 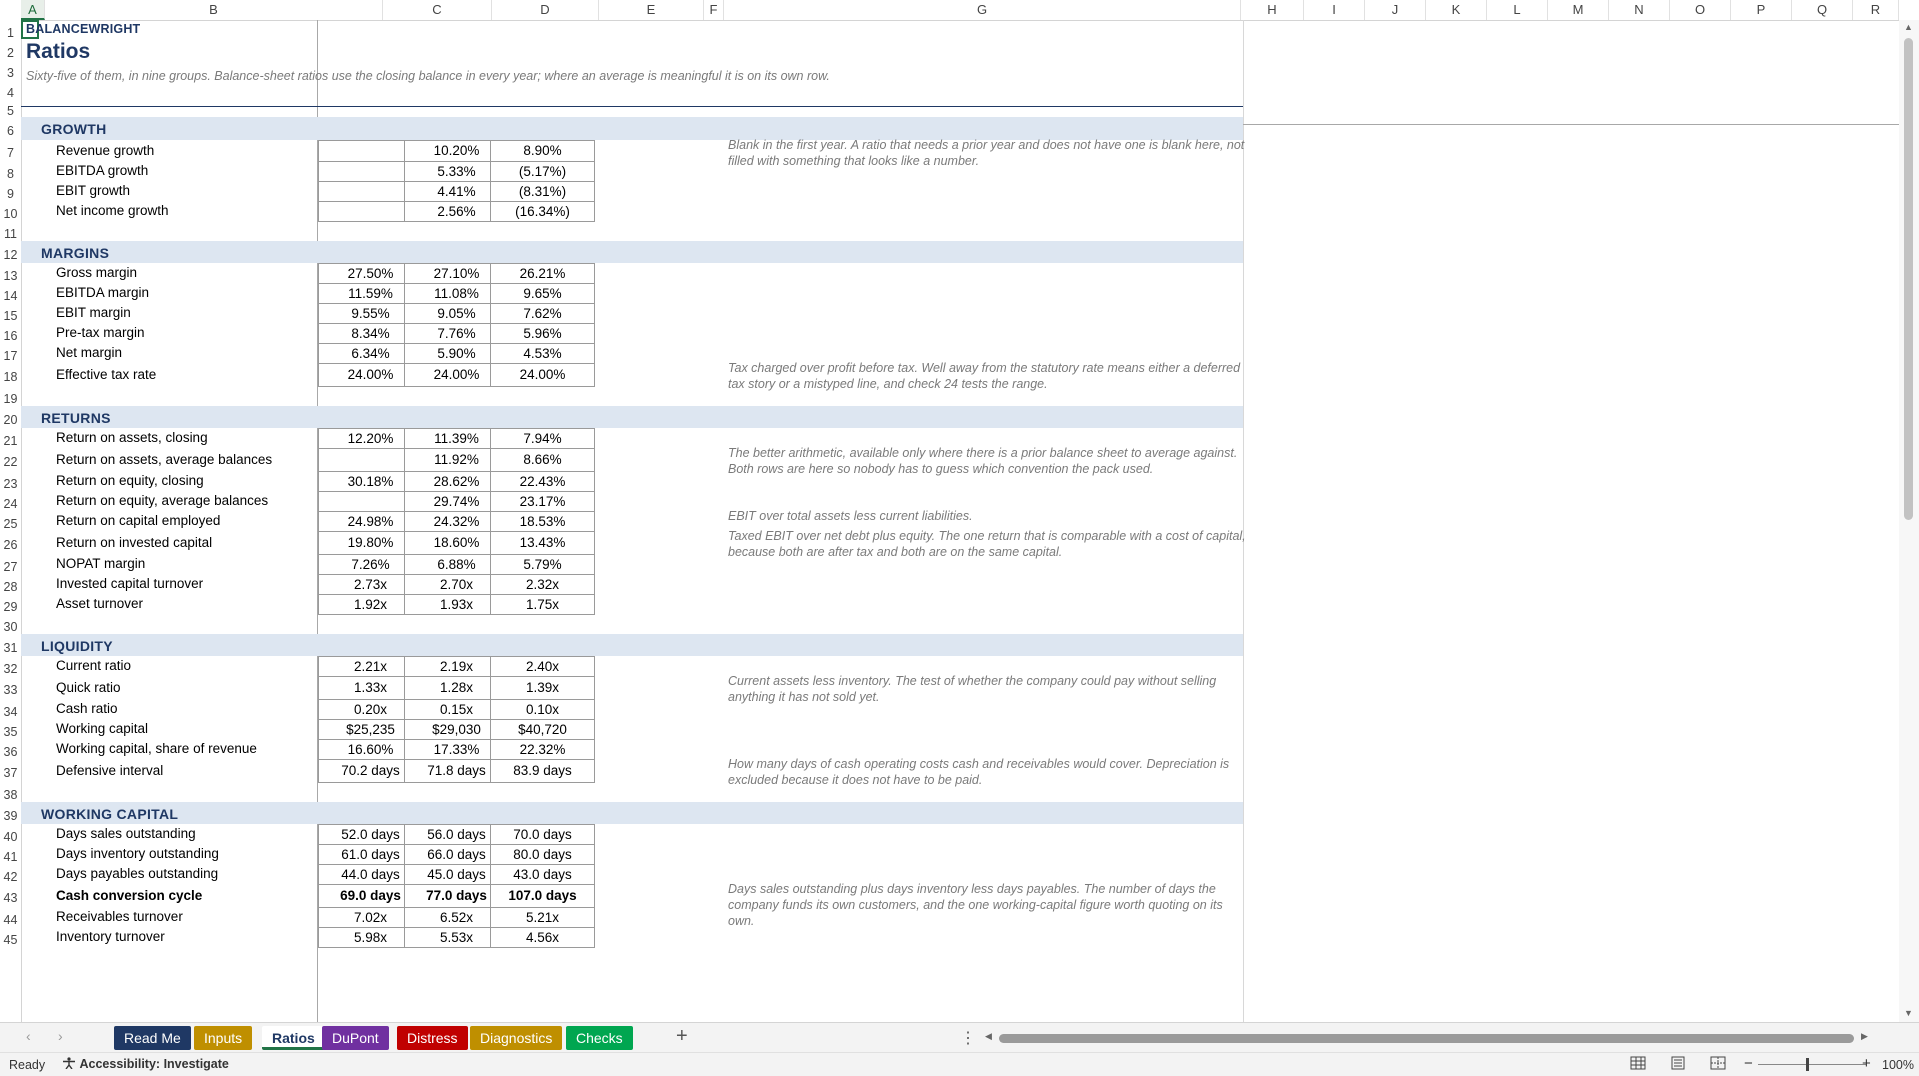 What do you see at coordinates (10, 231) in the screenshot?
I see `row-header: 11` at bounding box center [10, 231].